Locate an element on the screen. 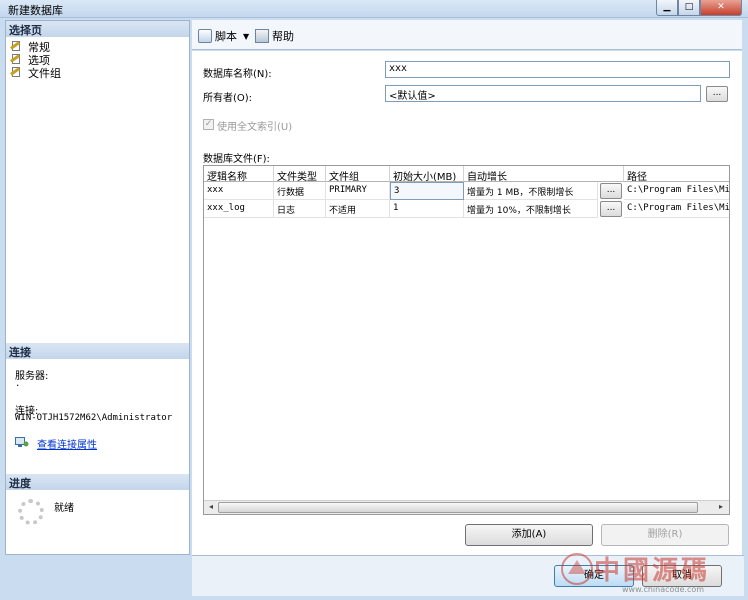 Image resolution: width=748 pixels, height=600 pixels. progress-status: 就绪 is located at coordinates (64, 508).